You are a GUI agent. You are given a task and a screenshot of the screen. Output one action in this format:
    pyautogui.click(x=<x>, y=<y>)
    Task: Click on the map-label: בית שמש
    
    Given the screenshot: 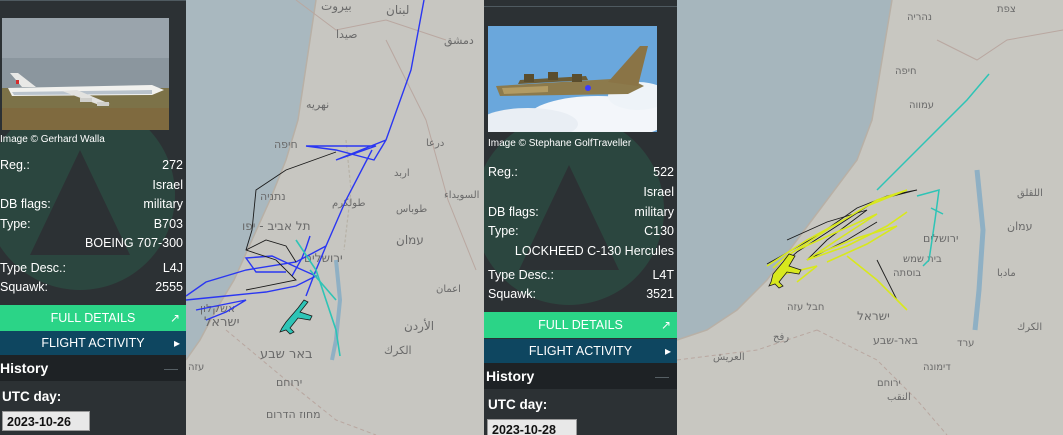 What is the action you would take?
    pyautogui.click(x=922, y=259)
    